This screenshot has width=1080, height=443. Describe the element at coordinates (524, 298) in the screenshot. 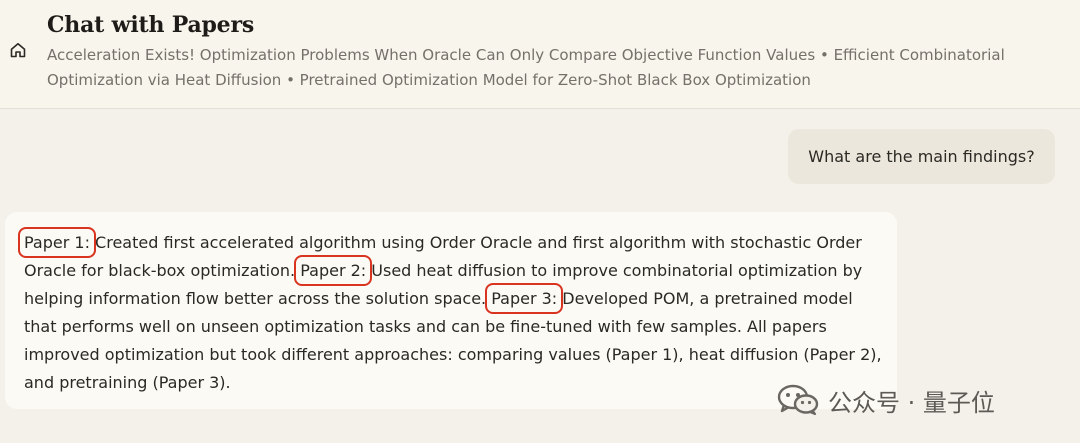

I see `paper-3-reference: Paper 3:` at that location.